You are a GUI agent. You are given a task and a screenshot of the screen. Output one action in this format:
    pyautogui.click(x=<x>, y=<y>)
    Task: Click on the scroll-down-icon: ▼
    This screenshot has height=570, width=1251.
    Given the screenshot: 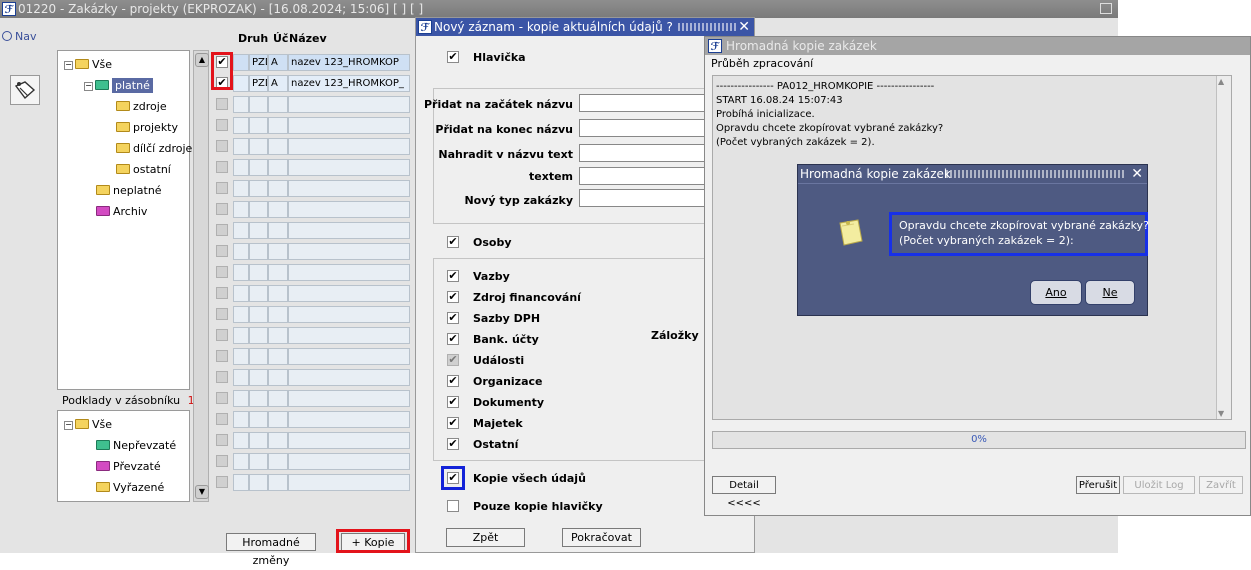 What is the action you would take?
    pyautogui.click(x=202, y=492)
    